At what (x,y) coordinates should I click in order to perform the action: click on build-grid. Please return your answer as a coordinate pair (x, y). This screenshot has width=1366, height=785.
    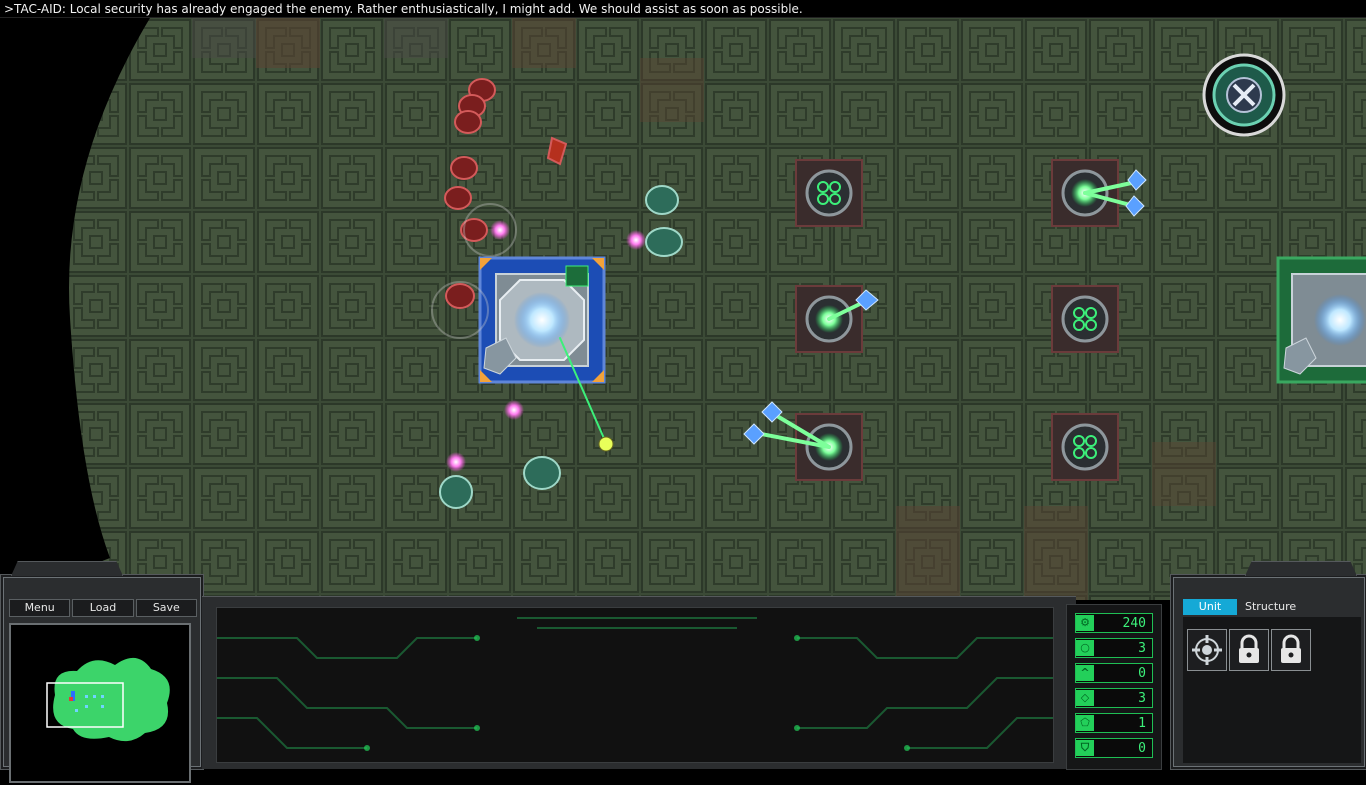
    Looking at the image, I should click on (1272, 690).